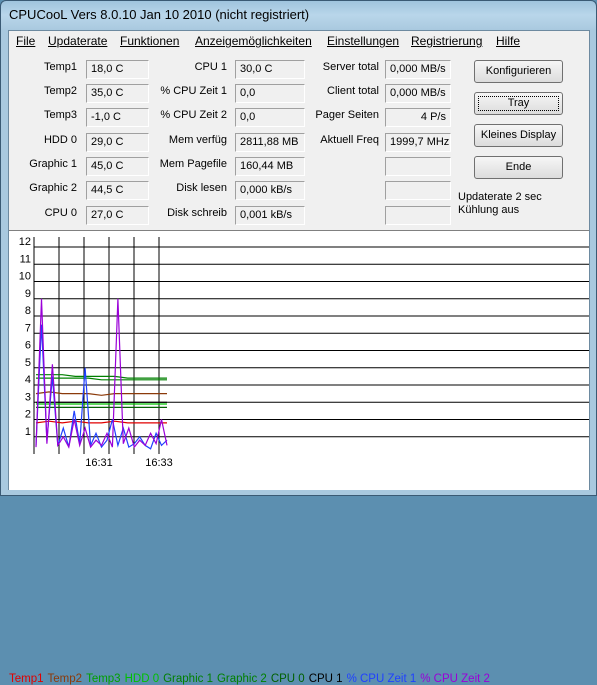 Image resolution: width=597 pixels, height=685 pixels. What do you see at coordinates (418, 93) in the screenshot?
I see `value-client-total: 0,000 MB/s` at bounding box center [418, 93].